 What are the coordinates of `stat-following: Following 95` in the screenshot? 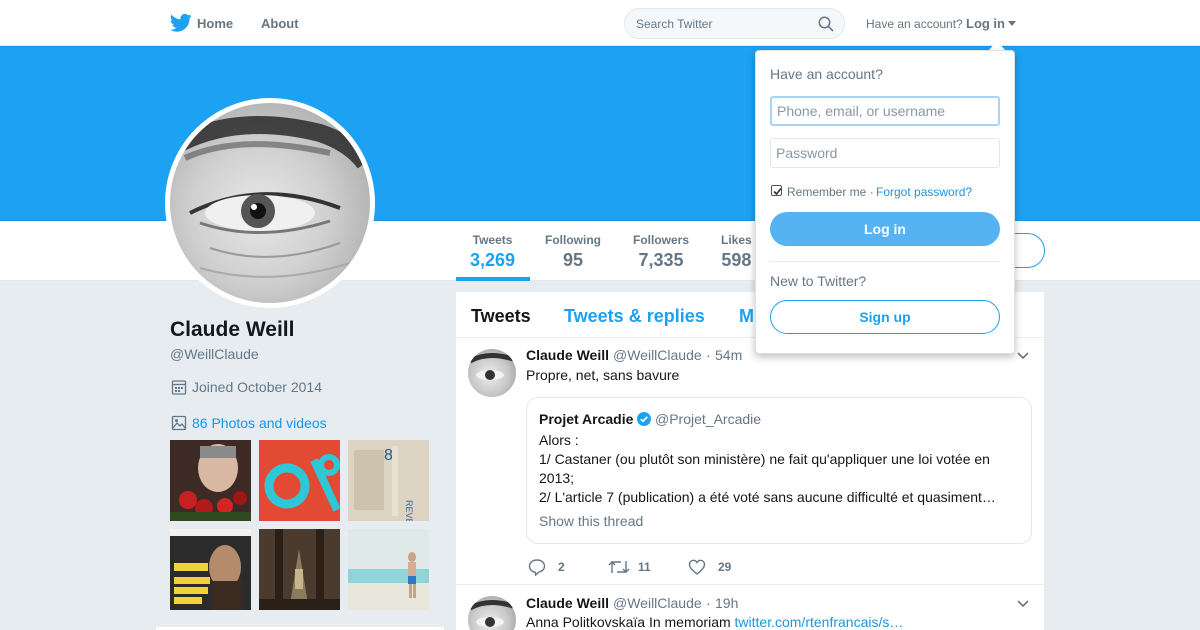 It's located at (573, 252).